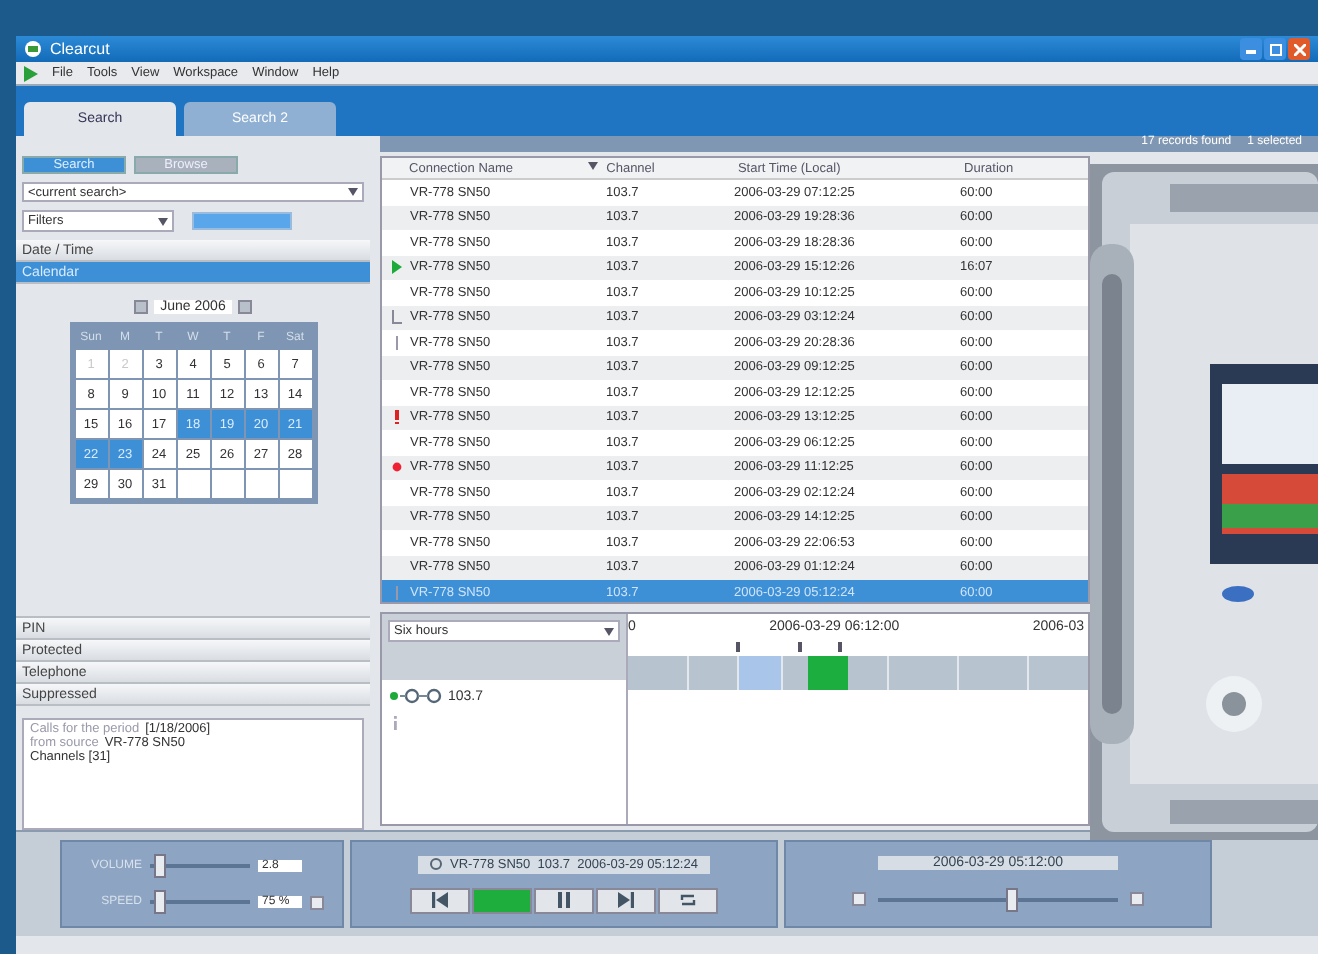 The height and width of the screenshot is (954, 1318). I want to click on reset-button, so click(317, 902).